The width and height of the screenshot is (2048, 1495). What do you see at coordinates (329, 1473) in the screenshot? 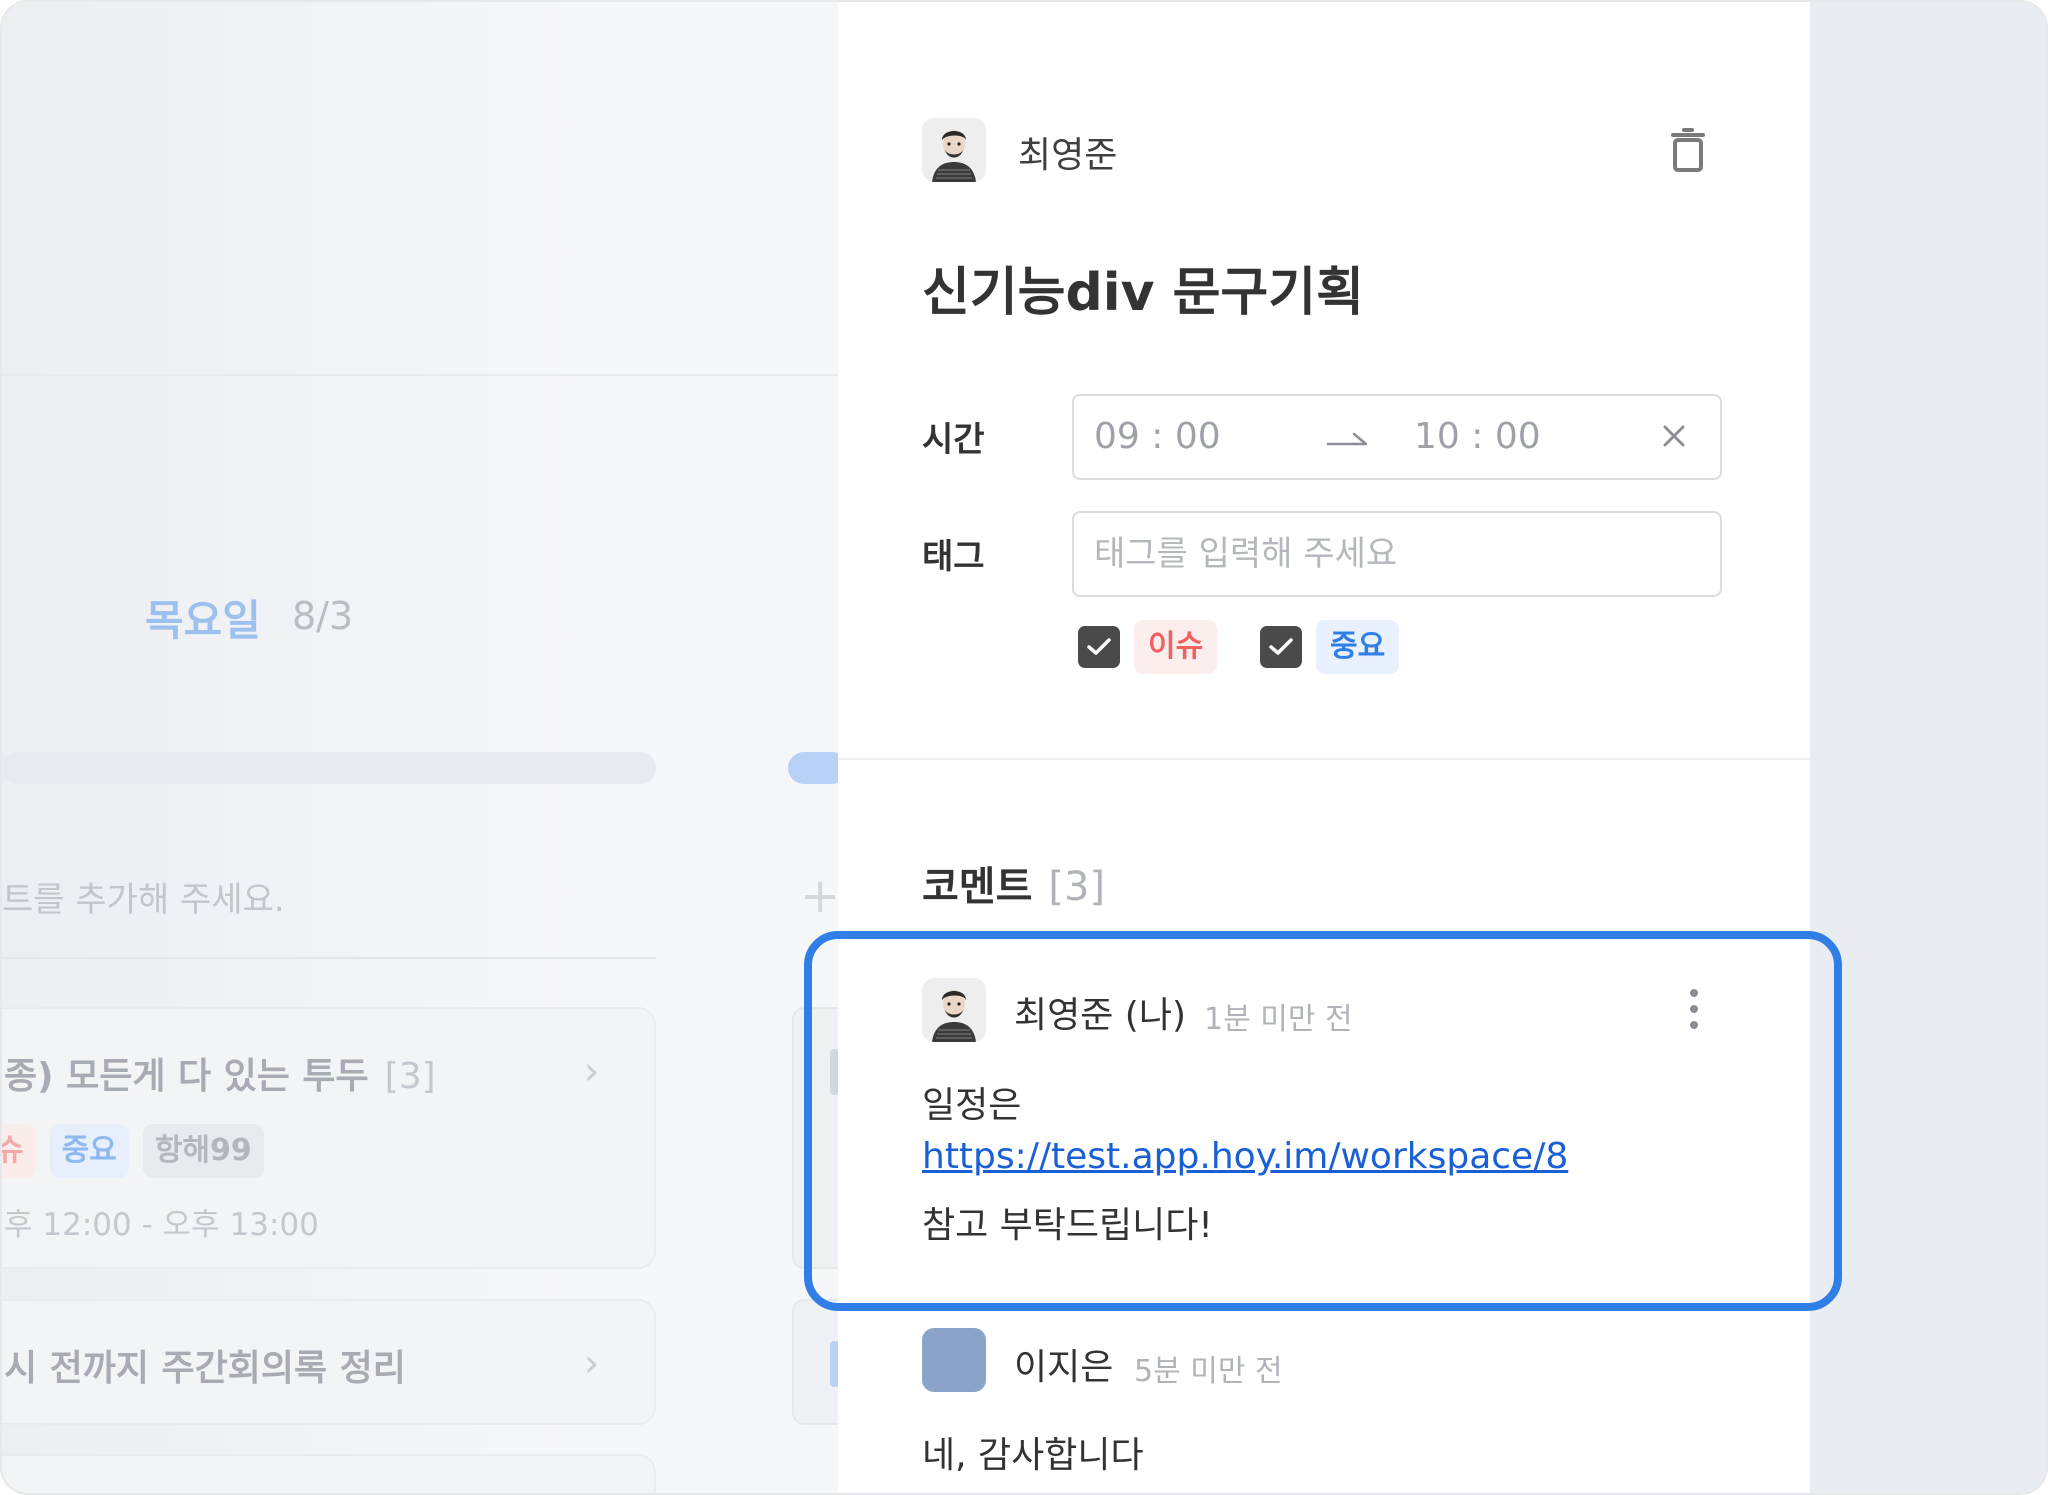
I see `todo-card` at bounding box center [329, 1473].